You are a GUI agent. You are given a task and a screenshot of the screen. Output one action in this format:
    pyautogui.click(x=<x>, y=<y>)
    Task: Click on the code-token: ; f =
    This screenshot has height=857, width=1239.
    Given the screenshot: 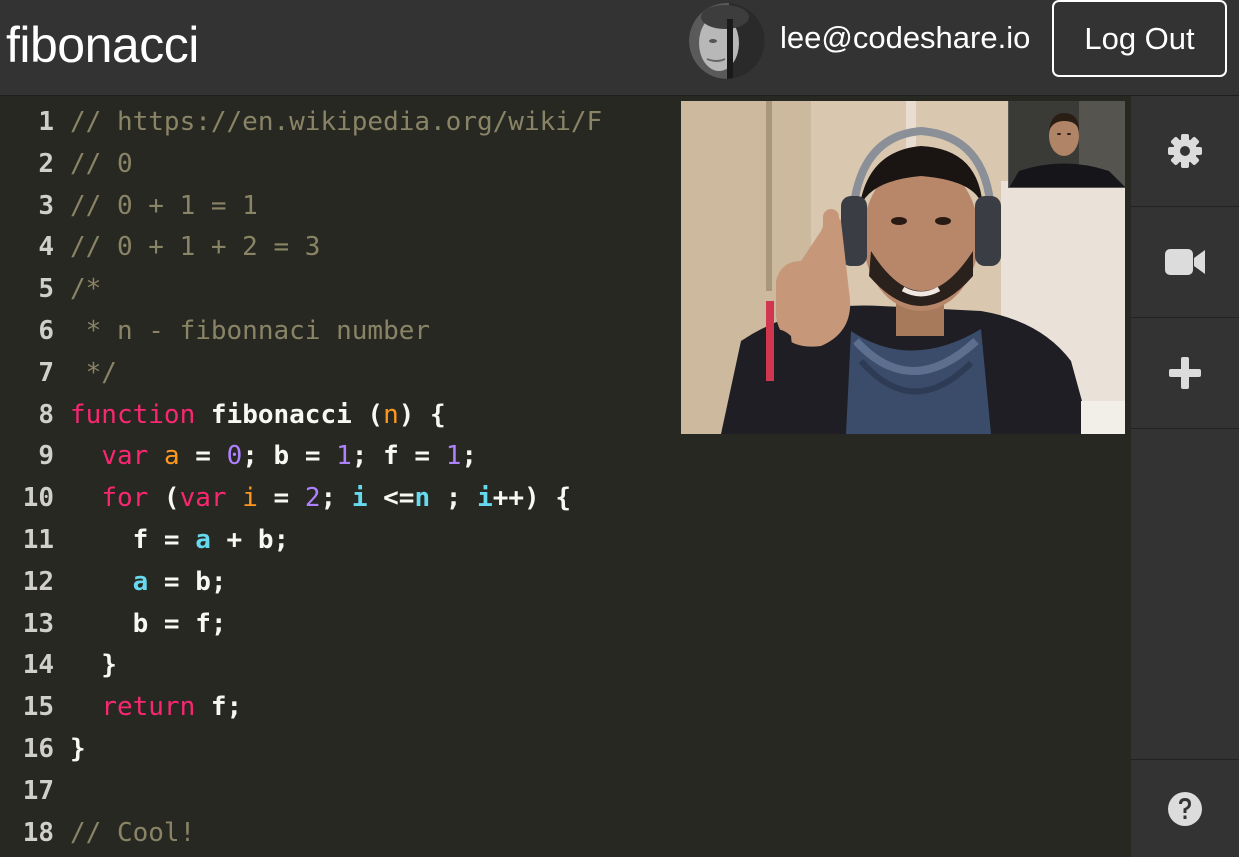 What is the action you would take?
    pyautogui.click(x=398, y=456)
    